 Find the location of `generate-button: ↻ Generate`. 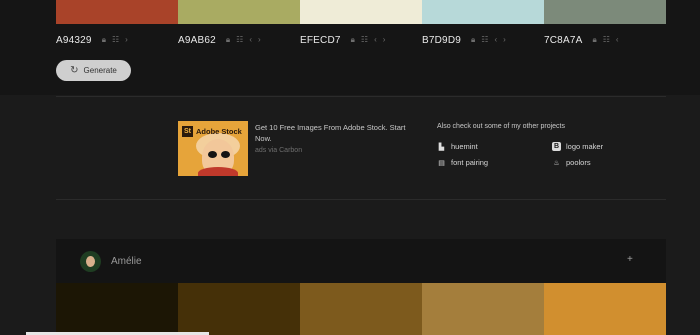

generate-button: ↻ Generate is located at coordinates (93, 70).